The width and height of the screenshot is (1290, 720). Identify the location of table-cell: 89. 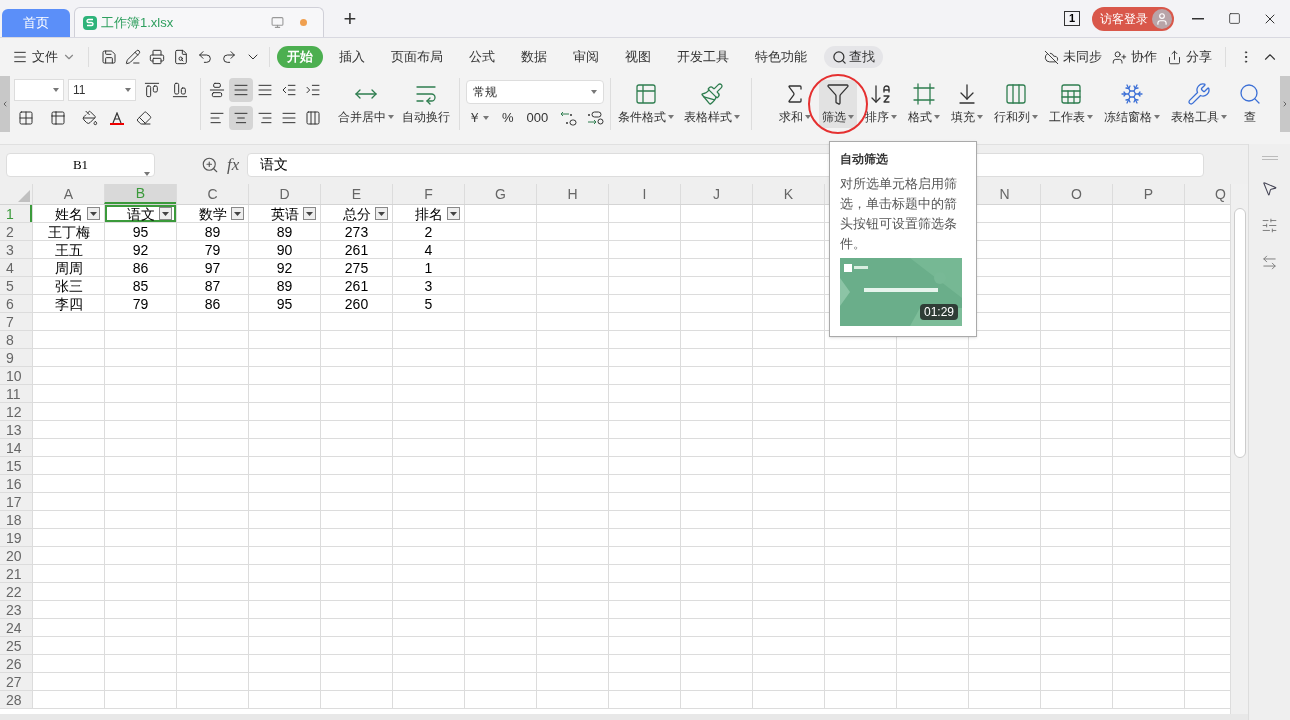
(284, 231).